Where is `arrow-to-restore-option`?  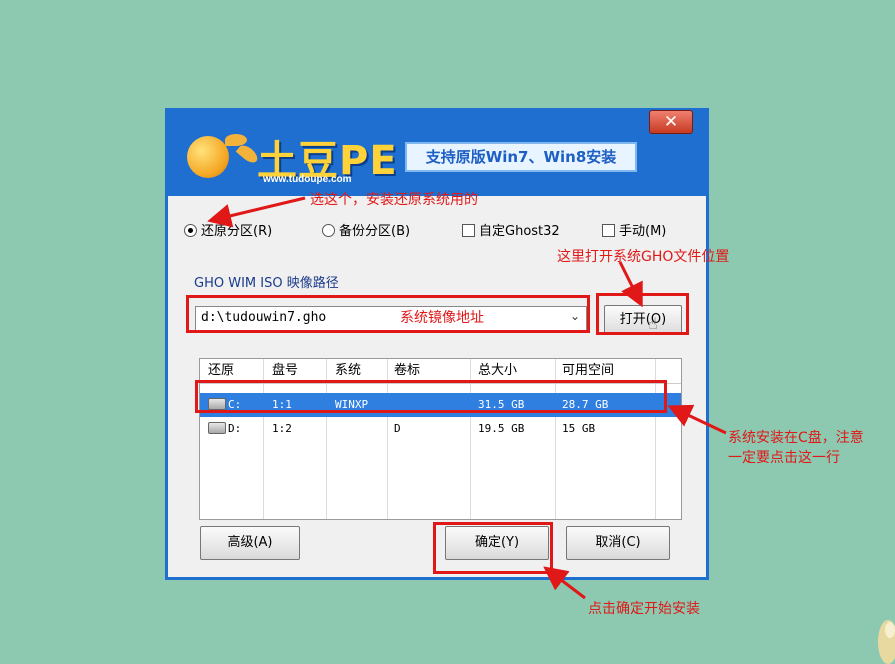
arrow-to-restore-option is located at coordinates (256, 212).